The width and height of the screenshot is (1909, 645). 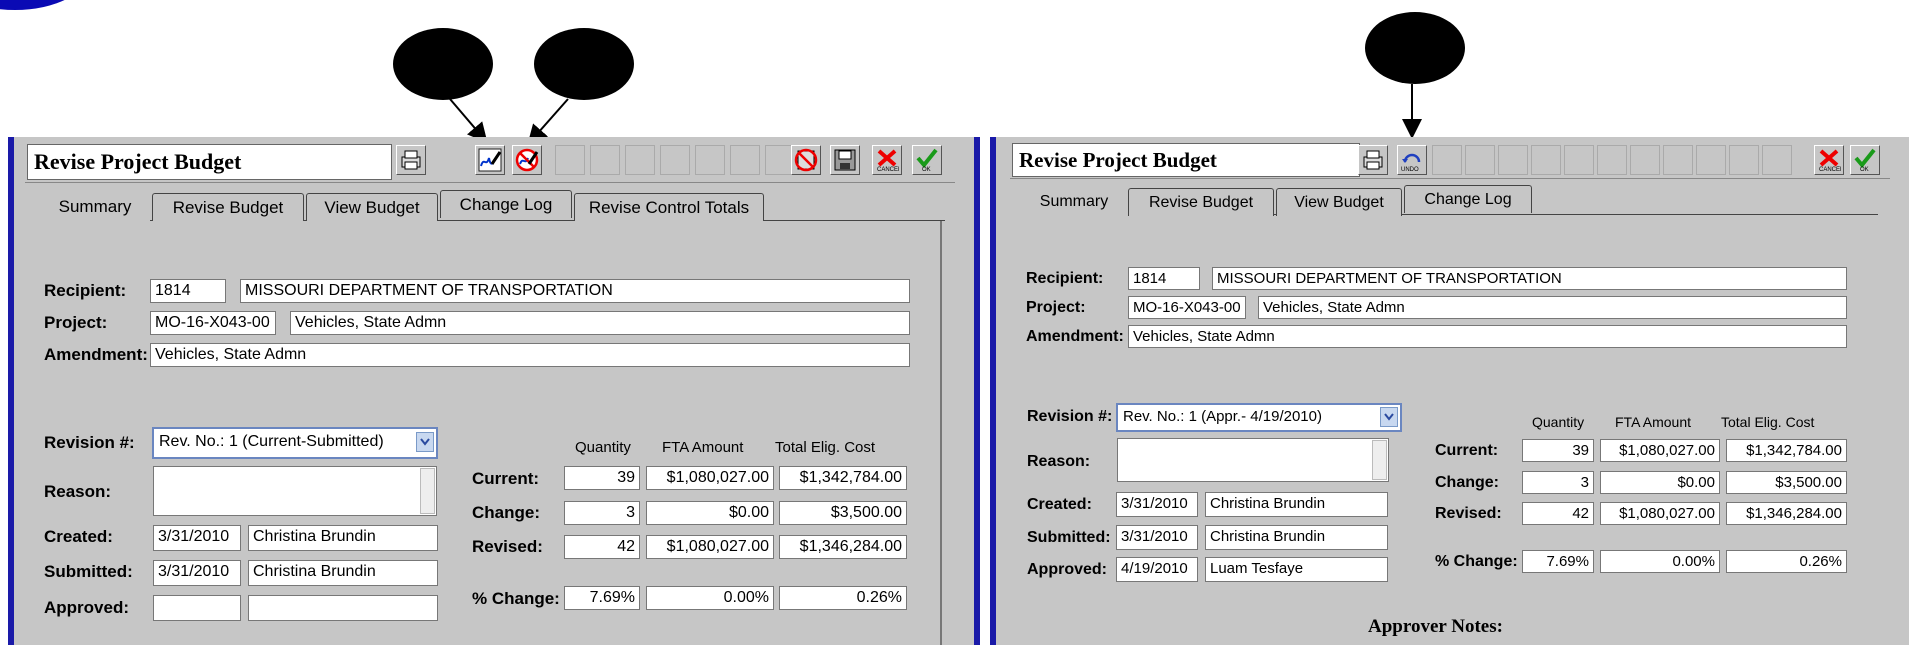 What do you see at coordinates (86, 607) in the screenshot?
I see `approved-label: Approved:` at bounding box center [86, 607].